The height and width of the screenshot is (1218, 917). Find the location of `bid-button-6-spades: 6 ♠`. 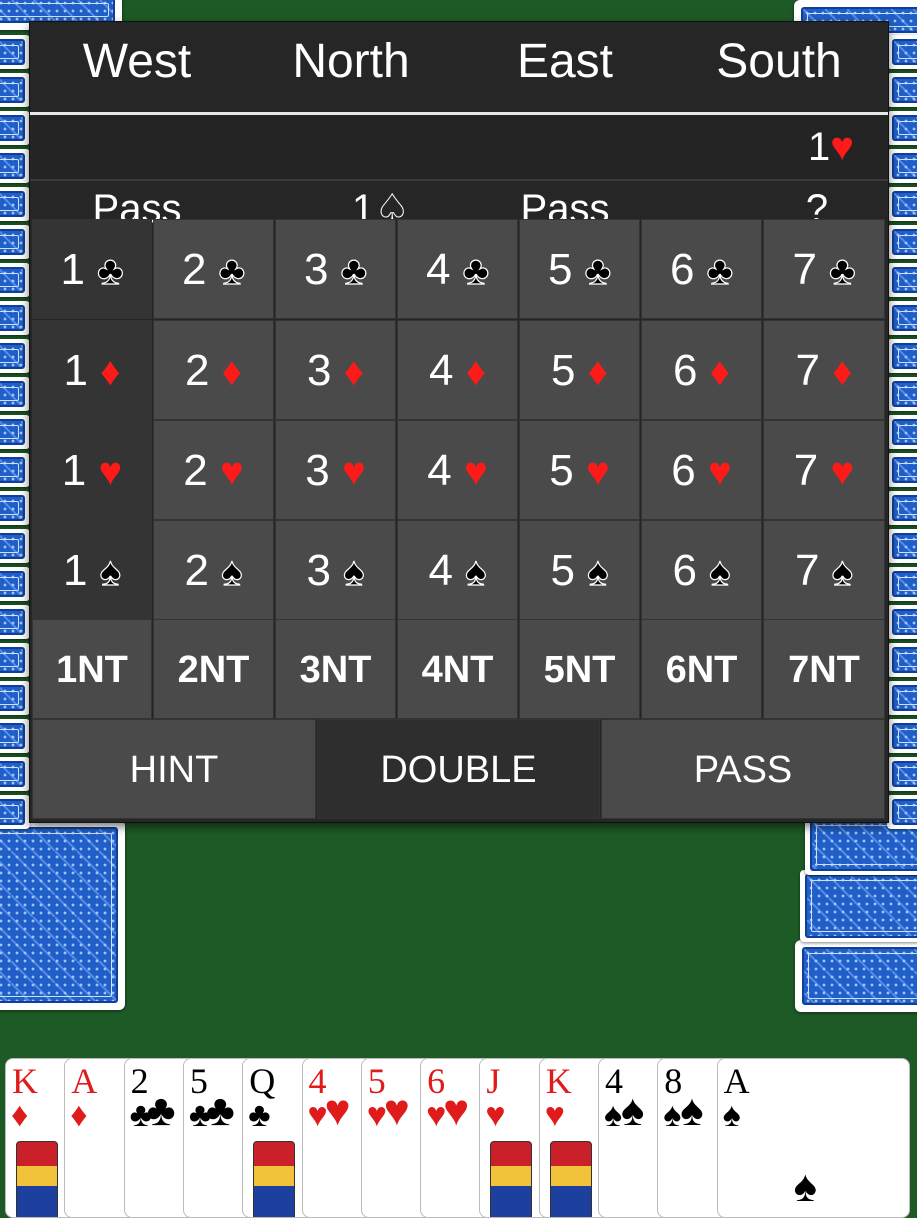

bid-button-6-spades: 6 ♠ is located at coordinates (701, 570).